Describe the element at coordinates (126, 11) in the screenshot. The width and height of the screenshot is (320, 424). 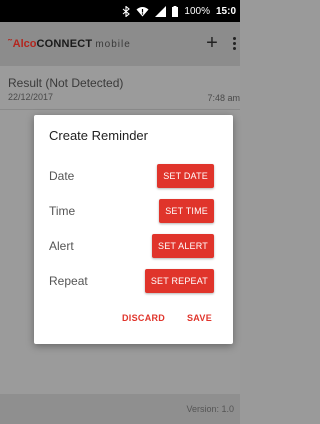
I see `bluetooth-icon` at that location.